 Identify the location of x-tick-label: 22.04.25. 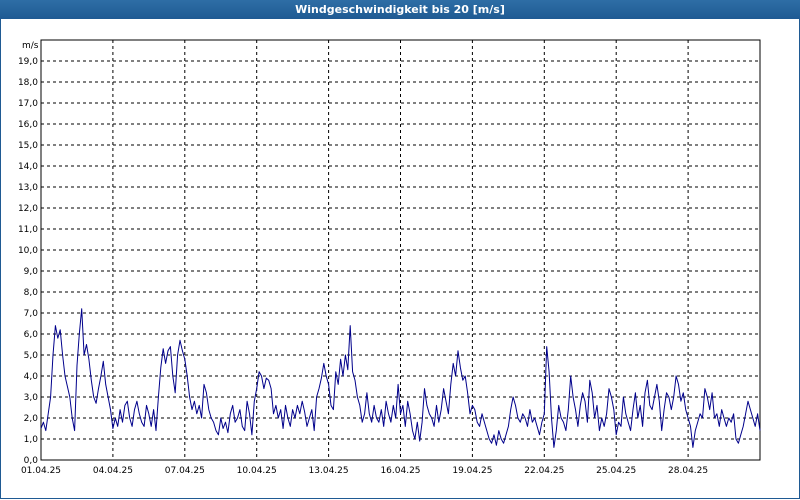
(544, 471).